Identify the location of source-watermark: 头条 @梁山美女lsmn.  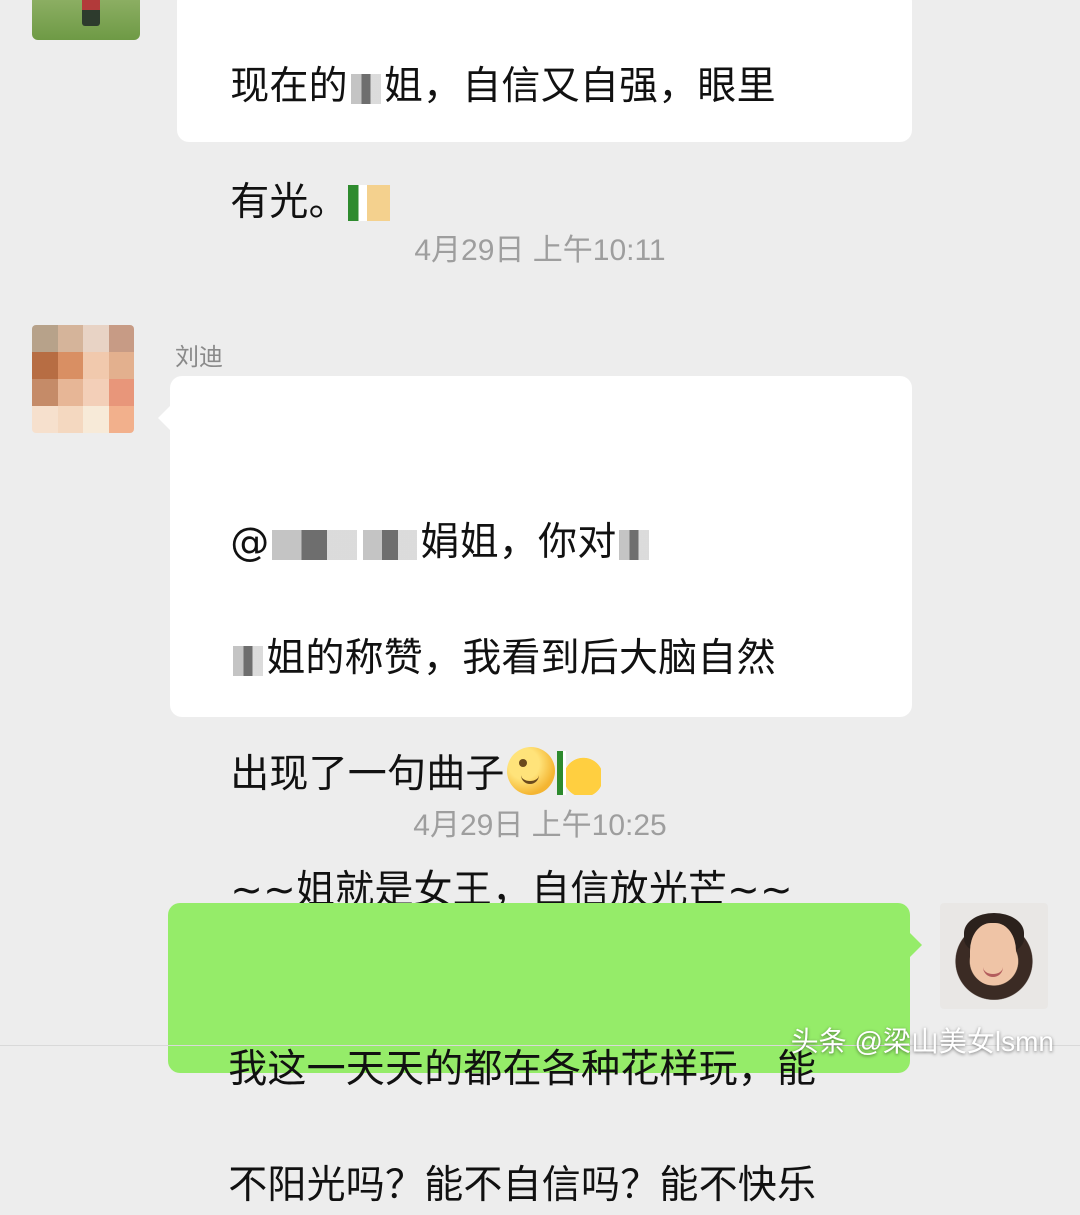
(922, 1041).